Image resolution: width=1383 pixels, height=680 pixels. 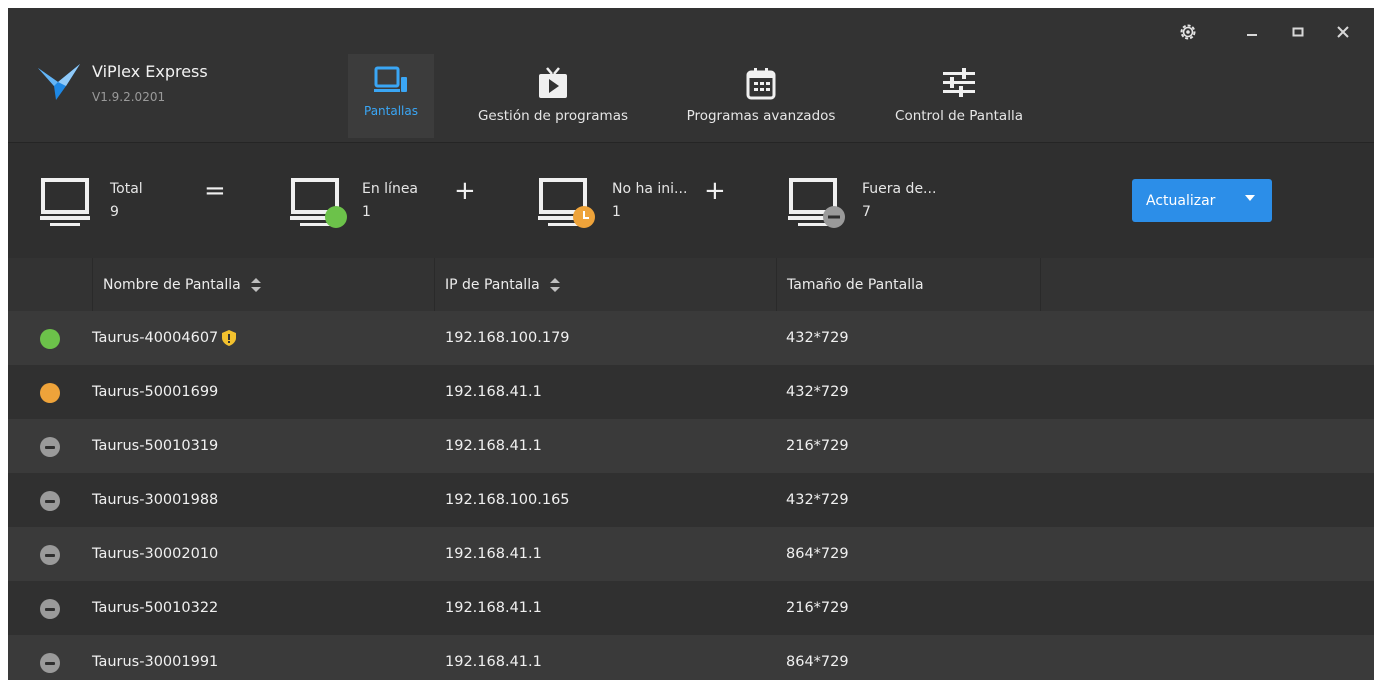 What do you see at coordinates (114, 212) in the screenshot?
I see `stat-total-count: 9` at bounding box center [114, 212].